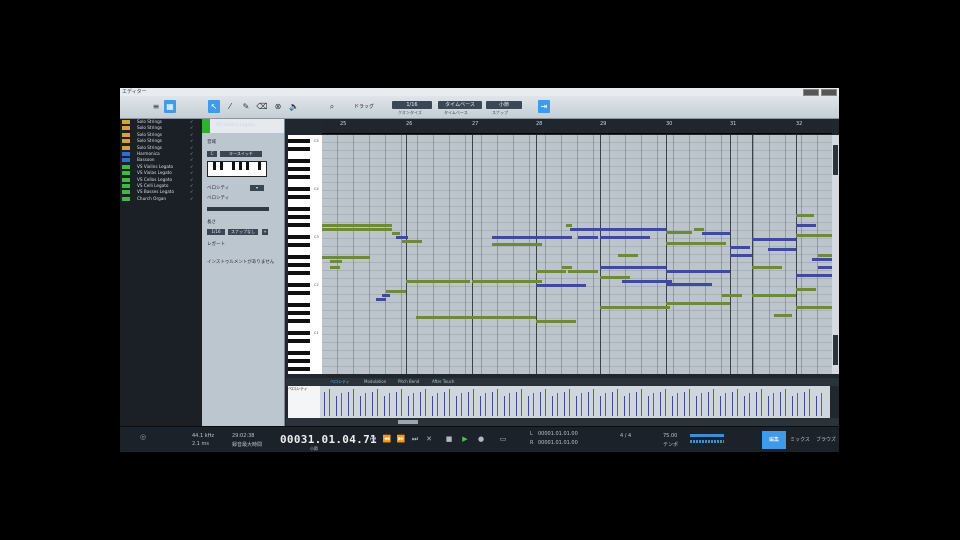 Image resolution: width=960 pixels, height=540 pixels. What do you see at coordinates (265, 232) in the screenshot?
I see `length-plus-button: +` at bounding box center [265, 232].